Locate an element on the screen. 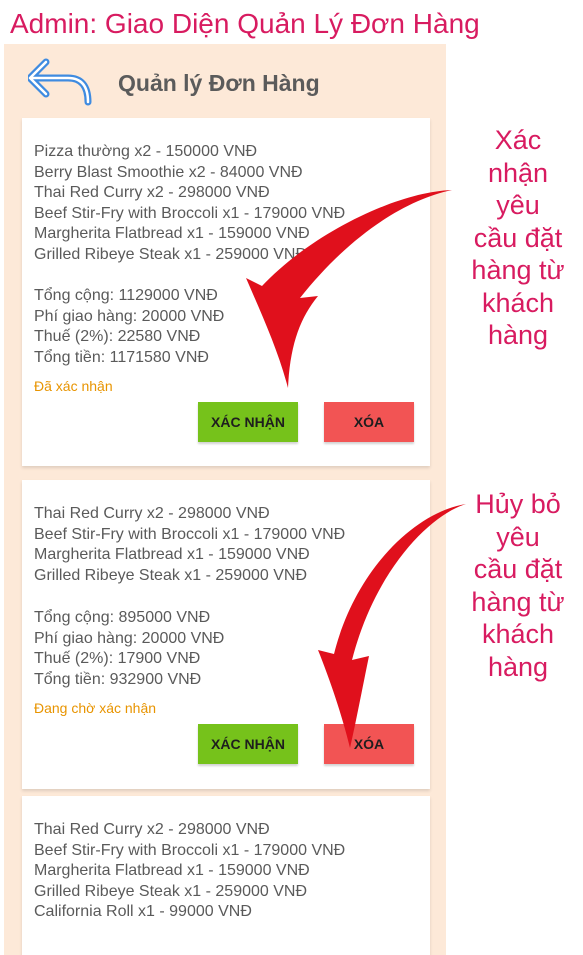 The height and width of the screenshot is (955, 583). annotation-line: nhận is located at coordinates (518, 172).